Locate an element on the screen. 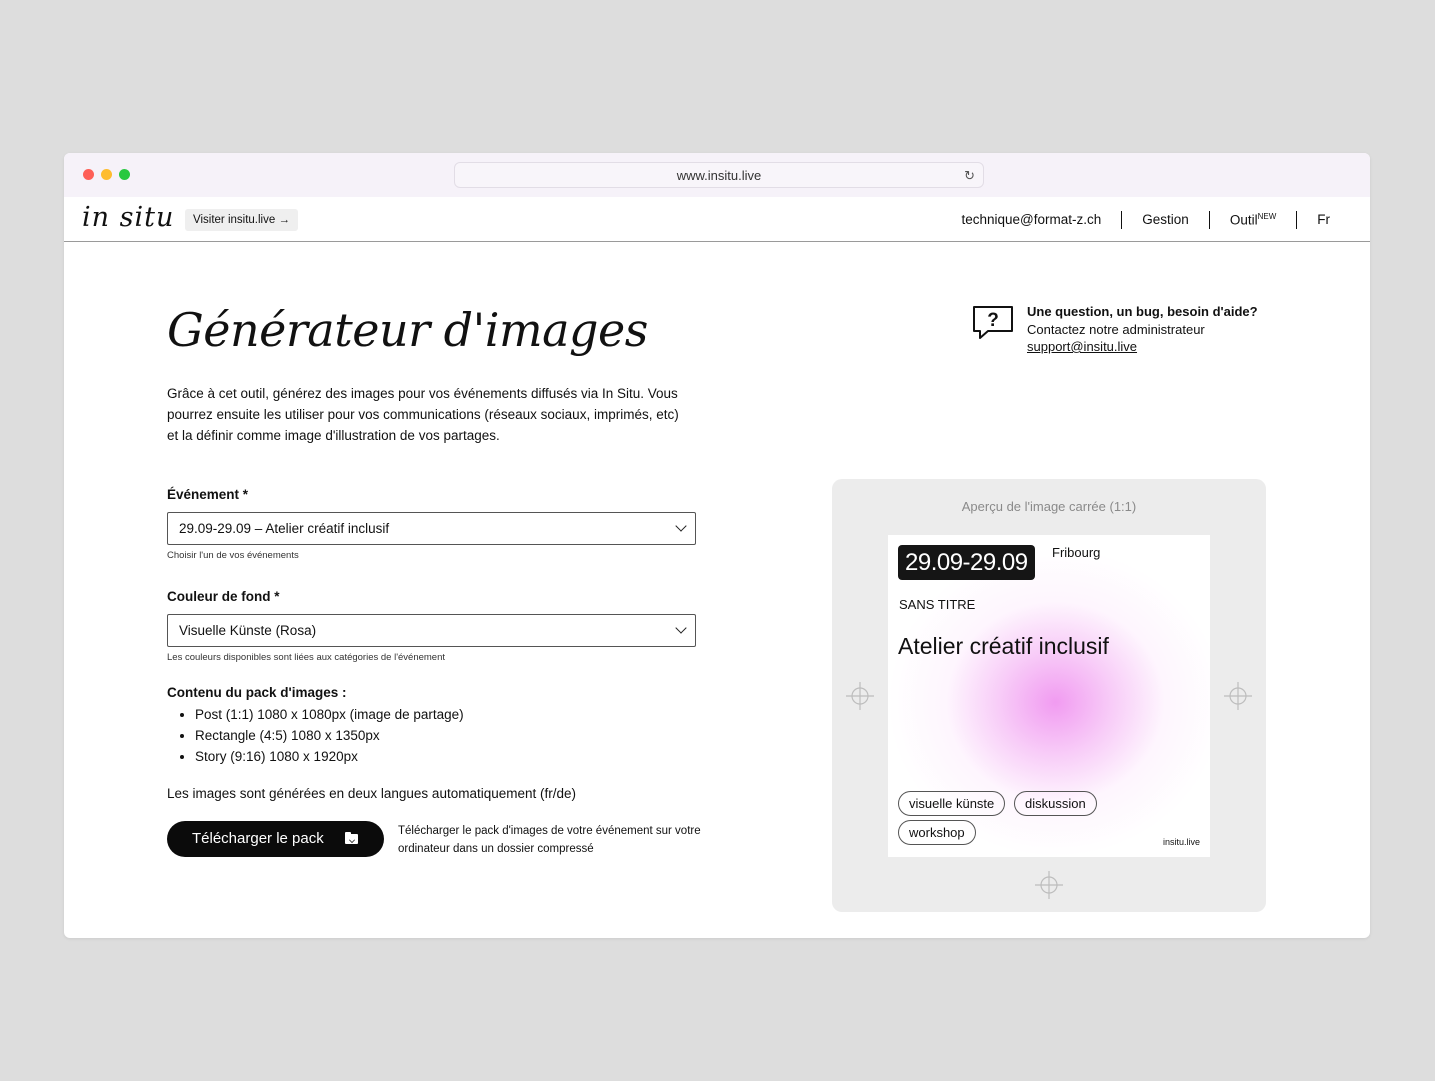 This screenshot has height=1081, width=1435. folder-download-icon is located at coordinates (351, 838).